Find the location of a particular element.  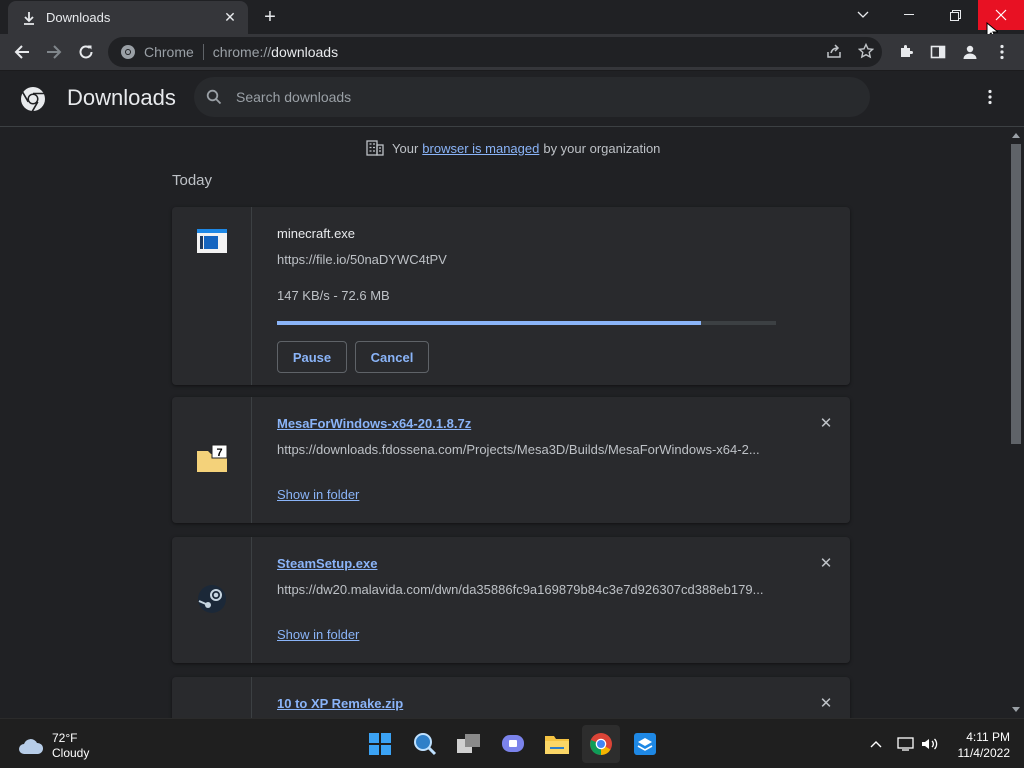

file-explorer-button is located at coordinates (557, 744).